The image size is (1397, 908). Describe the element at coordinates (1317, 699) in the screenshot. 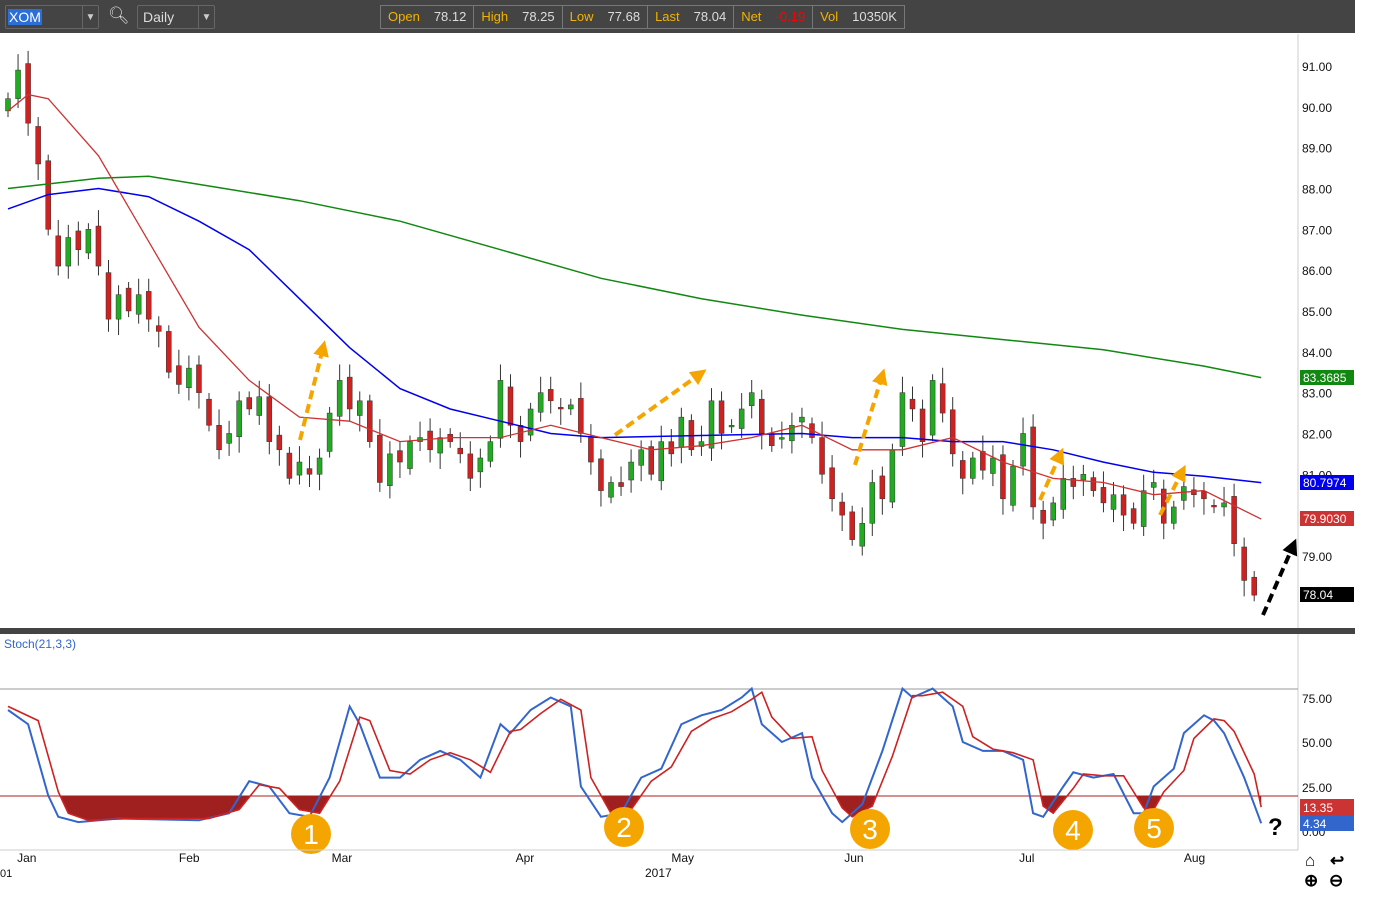

I see `tick: 75.00` at that location.